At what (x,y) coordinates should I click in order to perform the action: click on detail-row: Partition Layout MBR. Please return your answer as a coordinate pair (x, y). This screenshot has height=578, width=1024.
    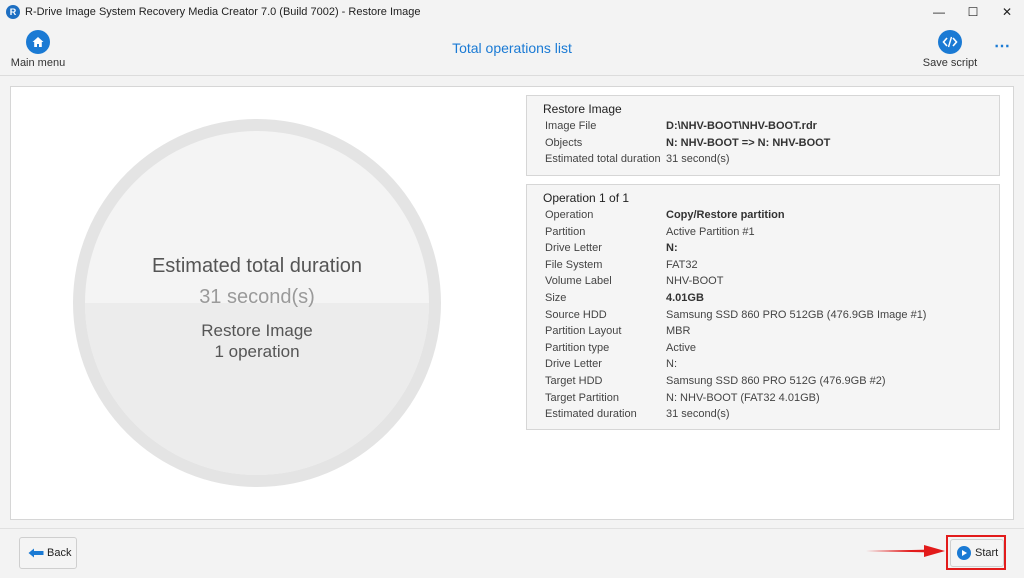
    Looking at the image, I should click on (617, 333).